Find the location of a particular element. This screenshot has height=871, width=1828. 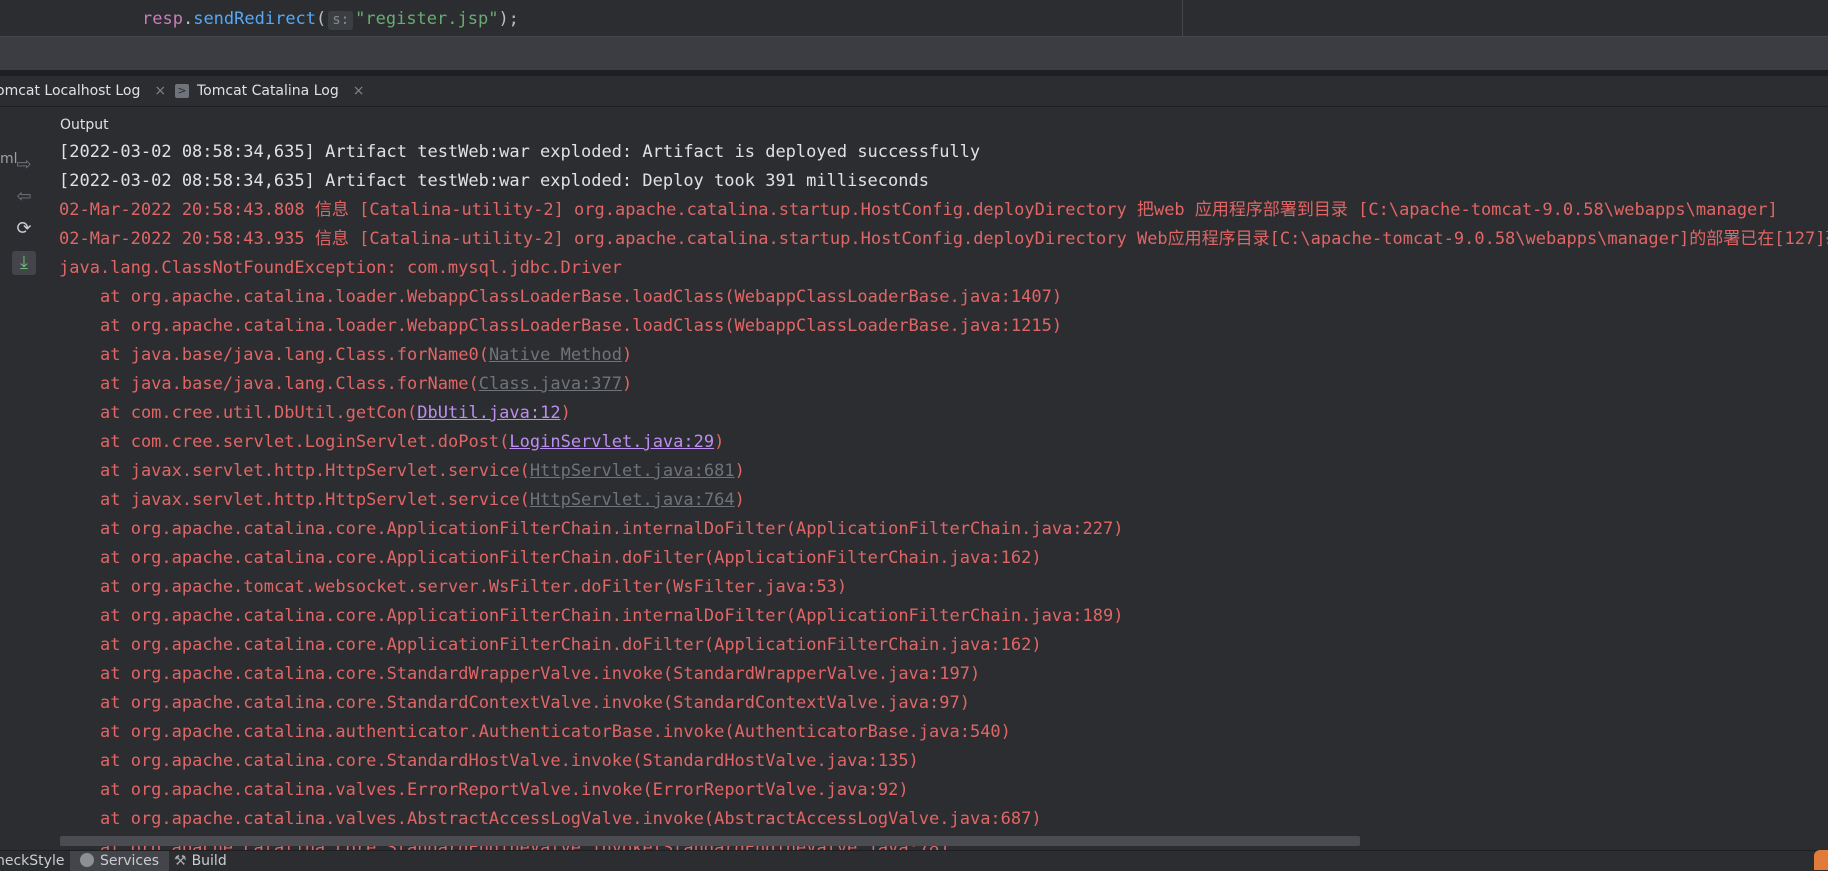

tab-label: Tomcat Catalina Log is located at coordinates (268, 91).